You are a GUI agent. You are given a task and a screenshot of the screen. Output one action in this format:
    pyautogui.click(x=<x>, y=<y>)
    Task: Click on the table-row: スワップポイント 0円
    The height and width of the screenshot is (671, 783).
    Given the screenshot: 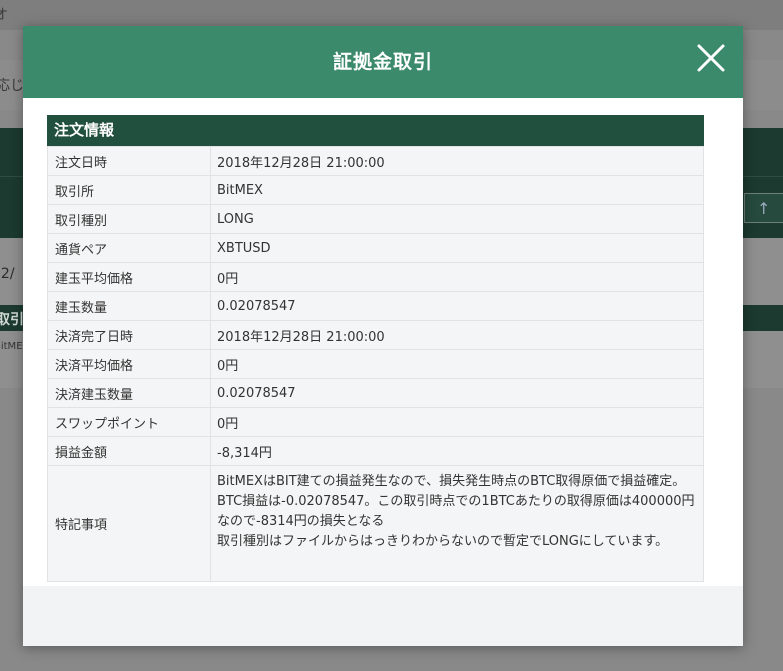 What is the action you would take?
    pyautogui.click(x=375, y=422)
    